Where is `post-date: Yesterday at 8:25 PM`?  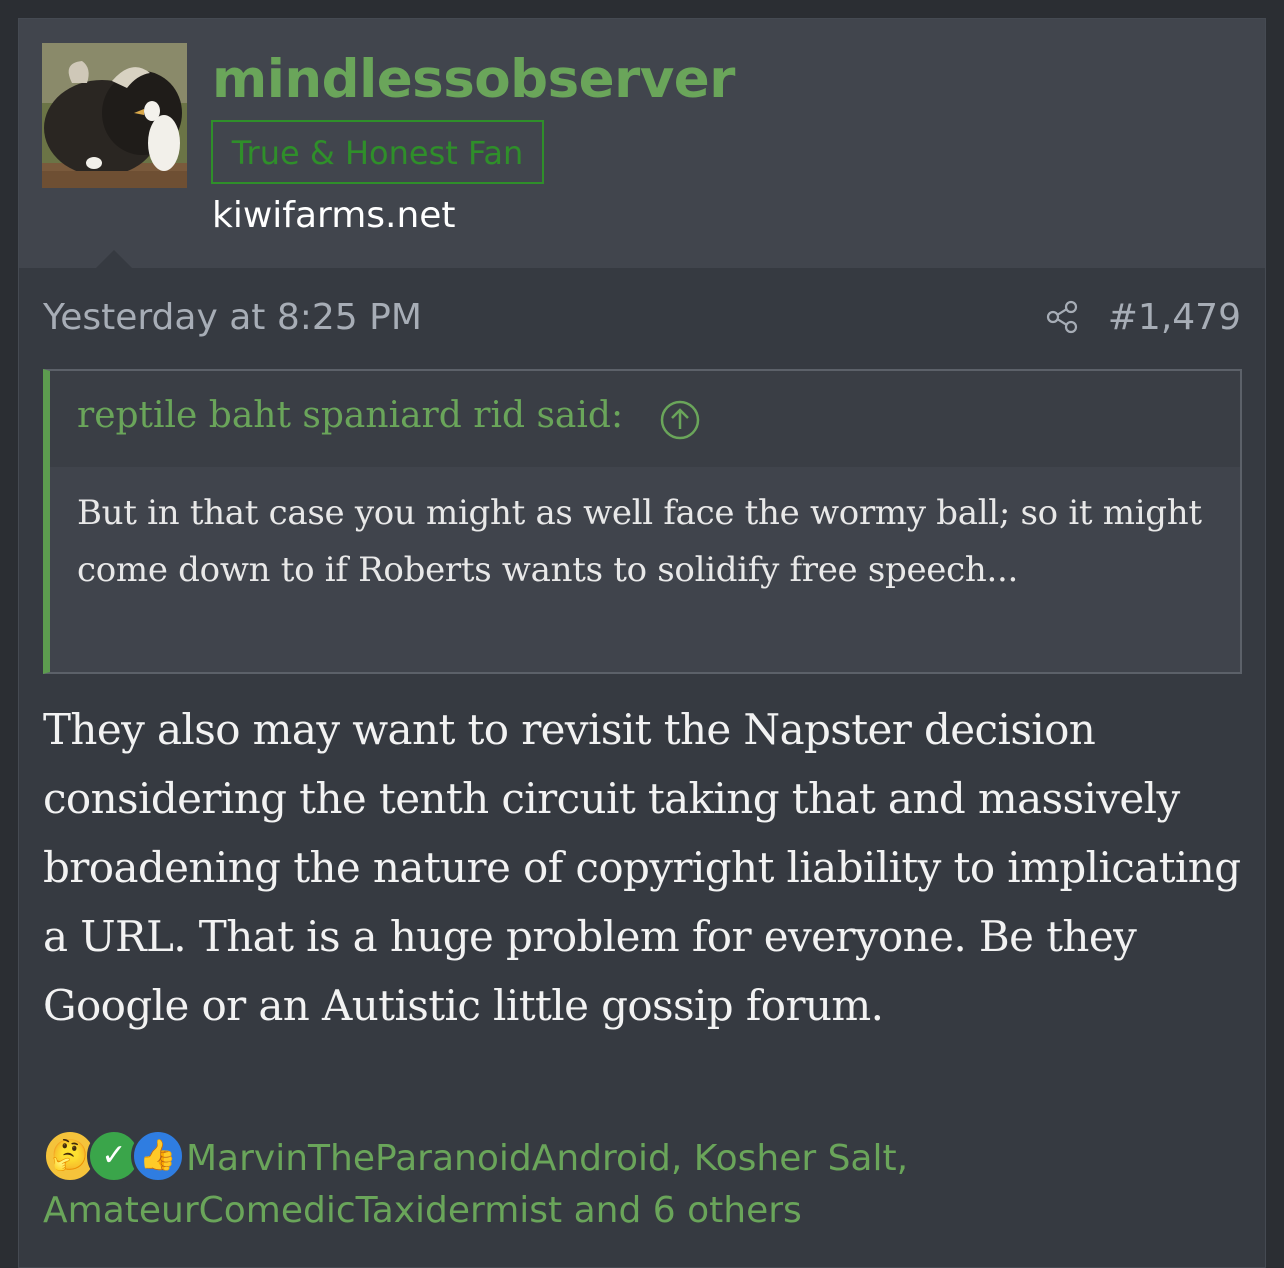
post-date: Yesterday at 8:25 PM is located at coordinates (232, 317).